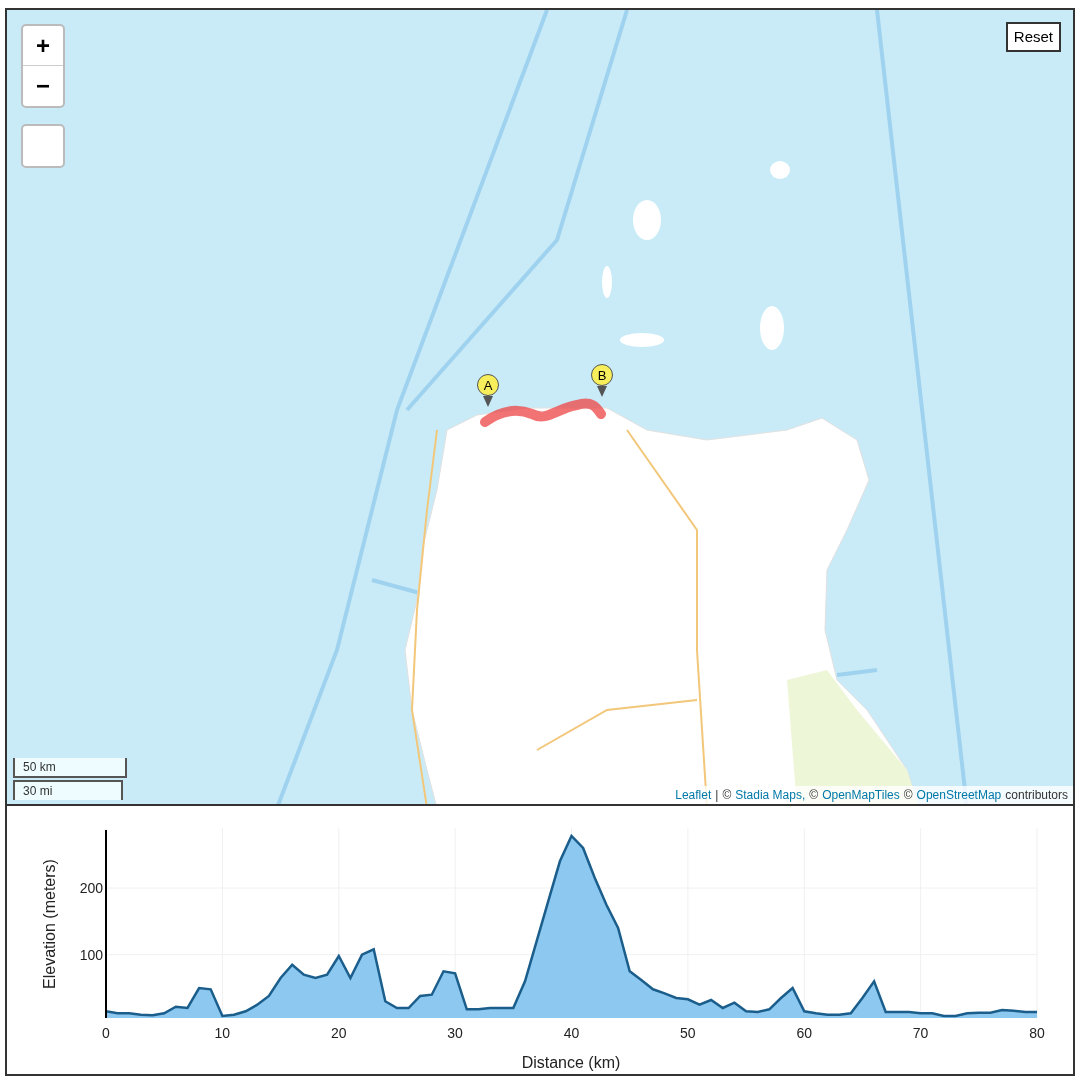 The image size is (1080, 1080). Describe the element at coordinates (338, 1033) in the screenshot. I see `x-tick-label: 20` at that location.